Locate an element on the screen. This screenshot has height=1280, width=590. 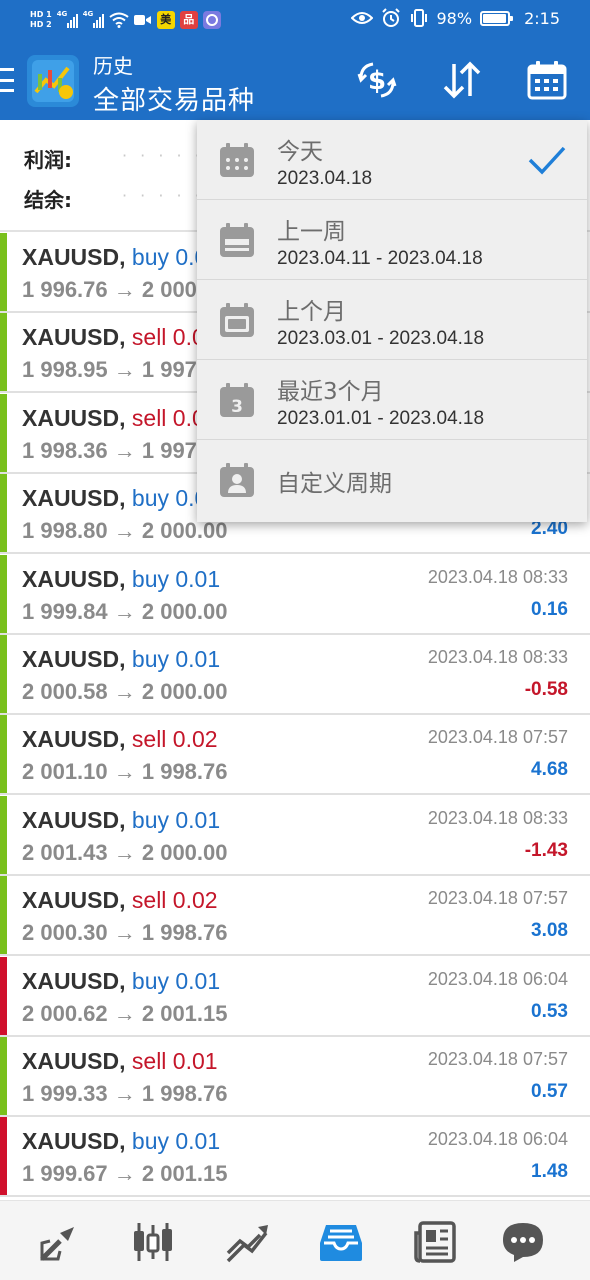
video-icon is located at coordinates (142, 20).